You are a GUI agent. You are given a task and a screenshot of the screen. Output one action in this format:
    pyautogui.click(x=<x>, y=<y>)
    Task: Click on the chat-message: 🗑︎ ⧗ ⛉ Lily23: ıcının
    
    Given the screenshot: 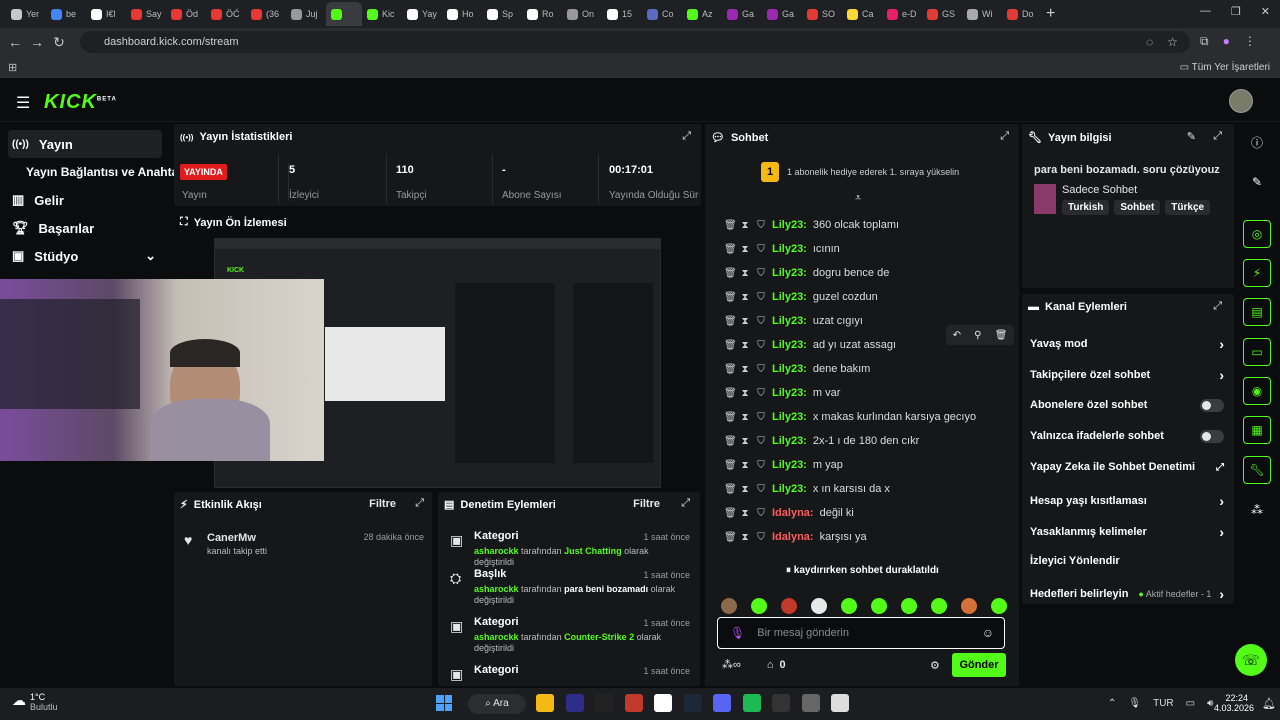 What is the action you would take?
    pyautogui.click(x=782, y=249)
    